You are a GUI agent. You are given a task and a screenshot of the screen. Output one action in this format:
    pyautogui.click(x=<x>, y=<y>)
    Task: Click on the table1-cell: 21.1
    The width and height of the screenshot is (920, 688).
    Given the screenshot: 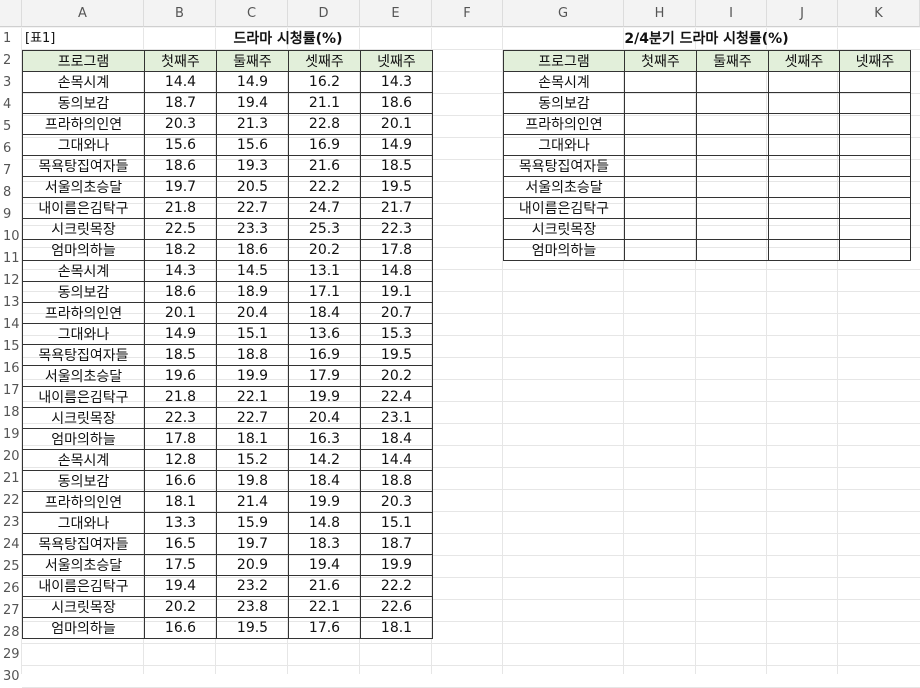 What is the action you would take?
    pyautogui.click(x=324, y=103)
    